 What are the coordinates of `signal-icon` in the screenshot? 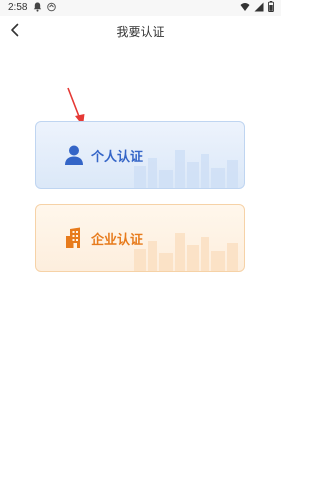 It's located at (259, 8).